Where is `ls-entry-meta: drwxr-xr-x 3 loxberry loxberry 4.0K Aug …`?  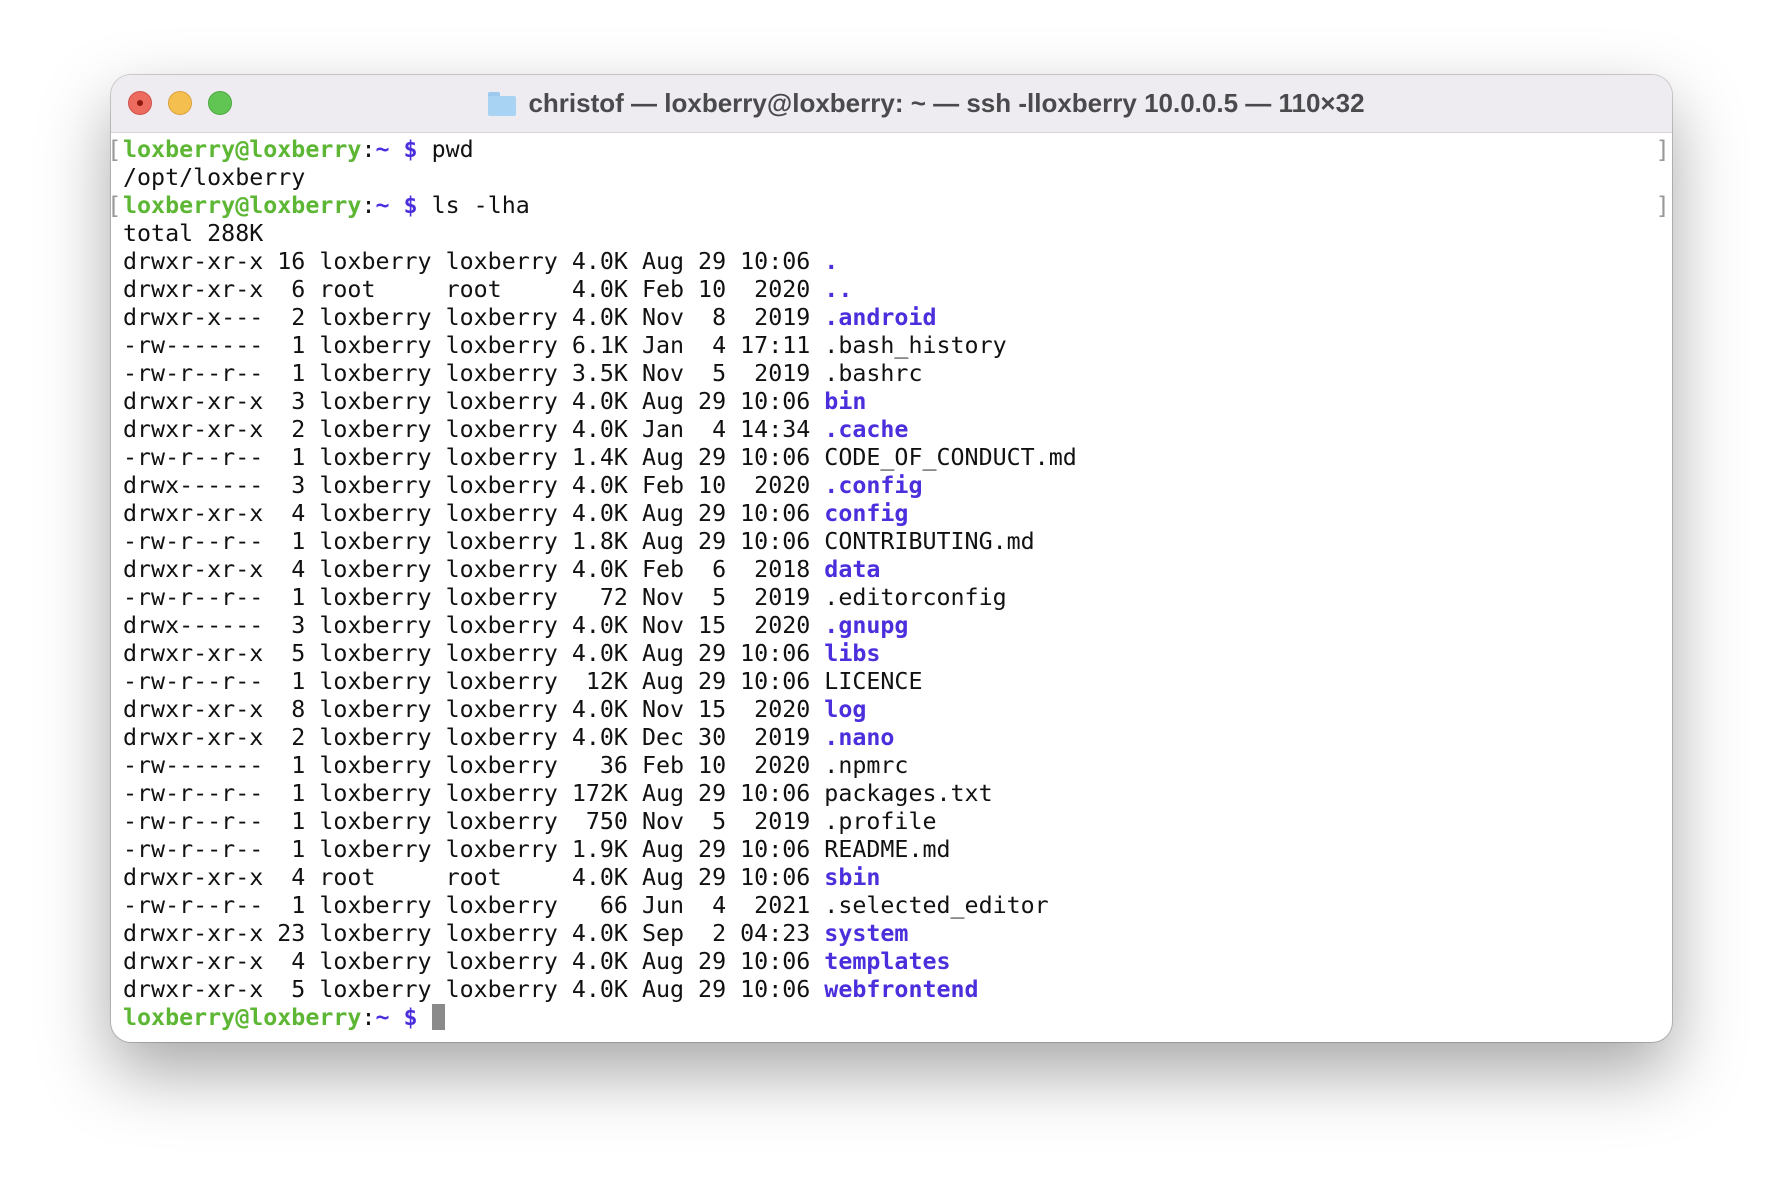
ls-entry-meta: drwxr-xr-x 3 loxberry loxberry 4.0K Aug … is located at coordinates (474, 401).